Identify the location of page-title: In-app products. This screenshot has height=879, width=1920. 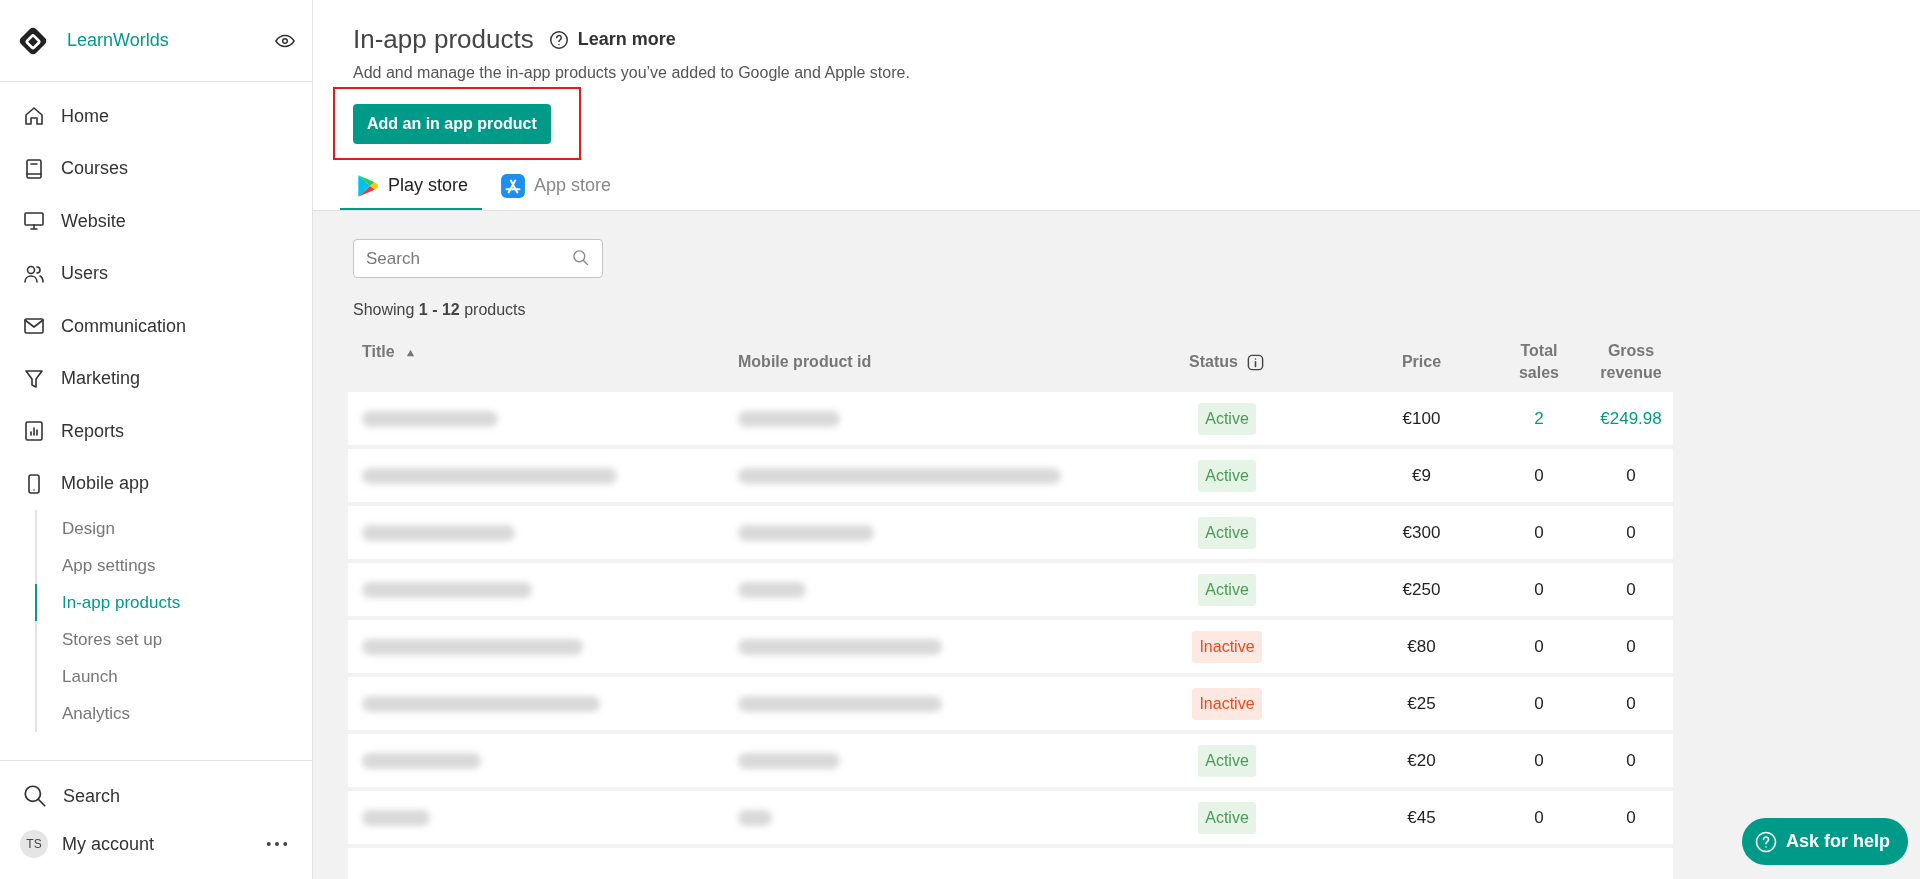
(443, 39).